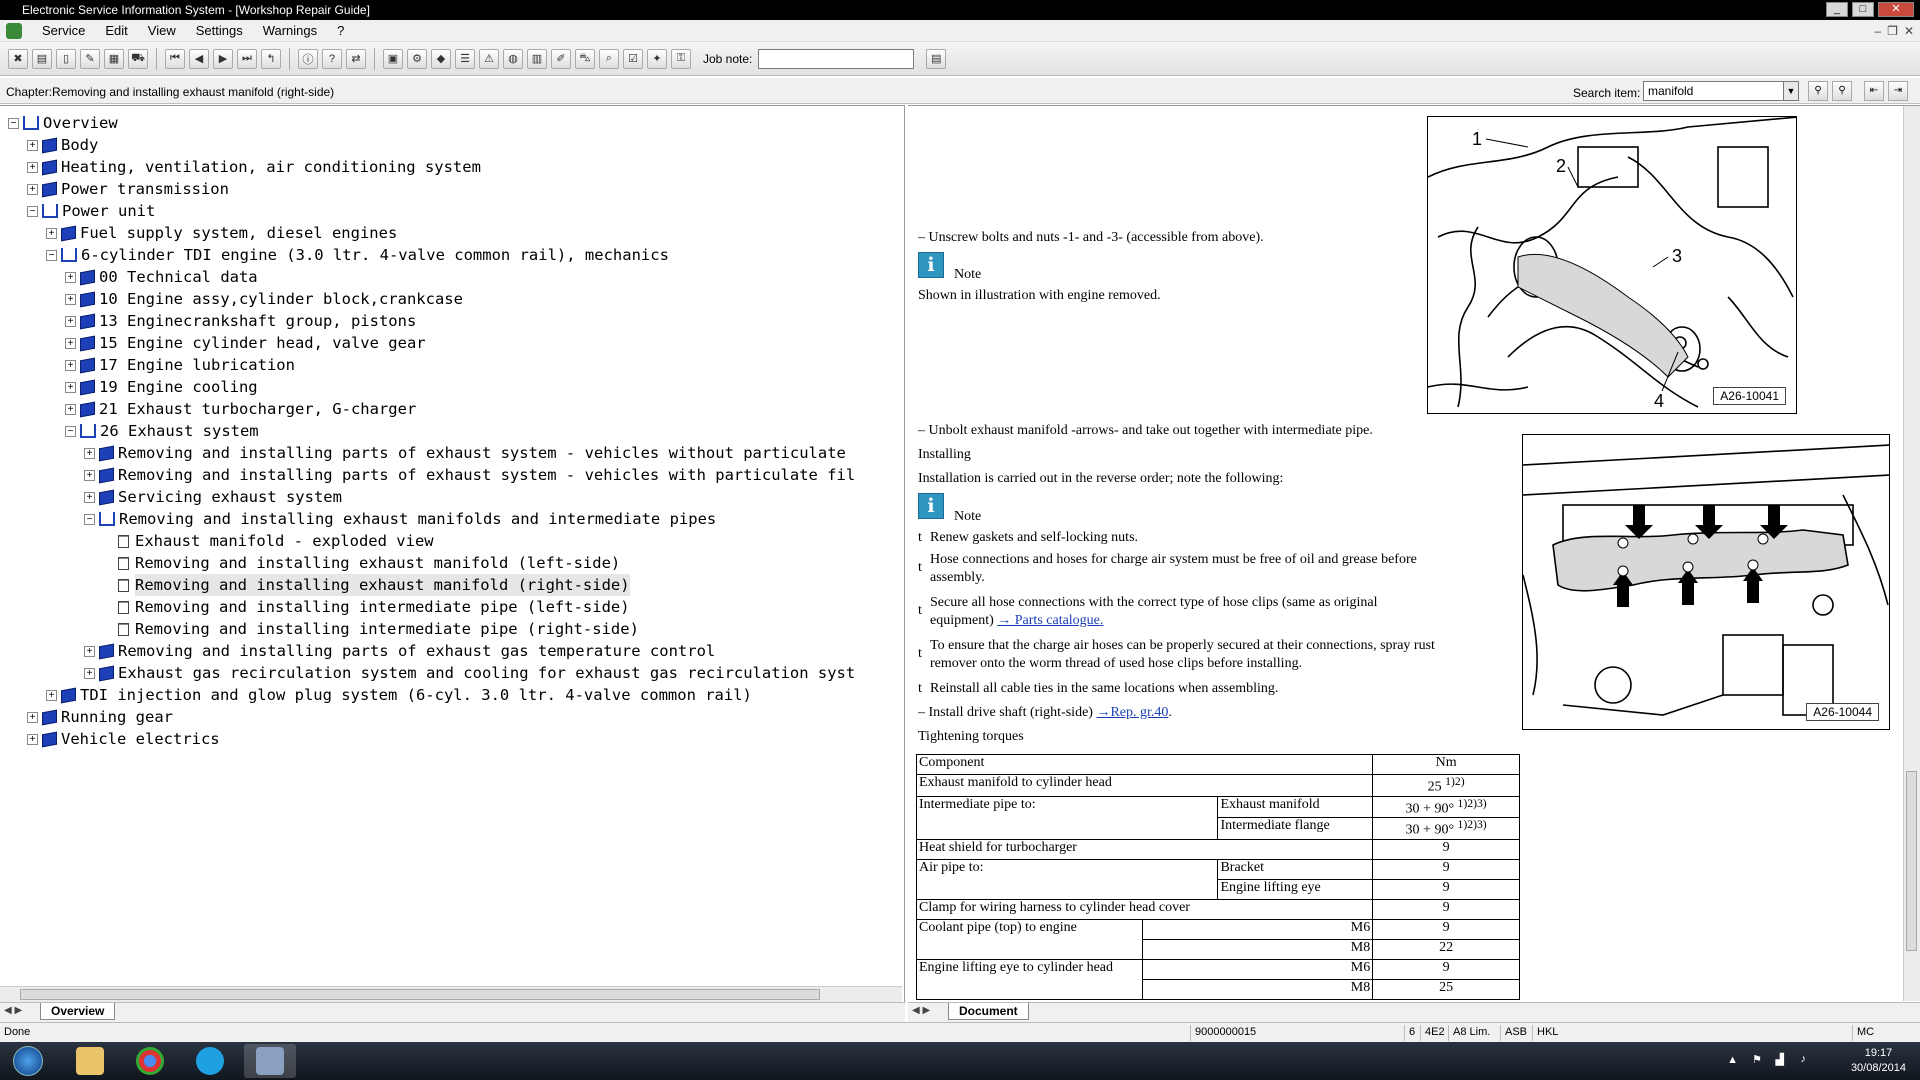 This screenshot has width=1920, height=1080. What do you see at coordinates (199, 58) in the screenshot?
I see `previous-page-icon: ◀` at bounding box center [199, 58].